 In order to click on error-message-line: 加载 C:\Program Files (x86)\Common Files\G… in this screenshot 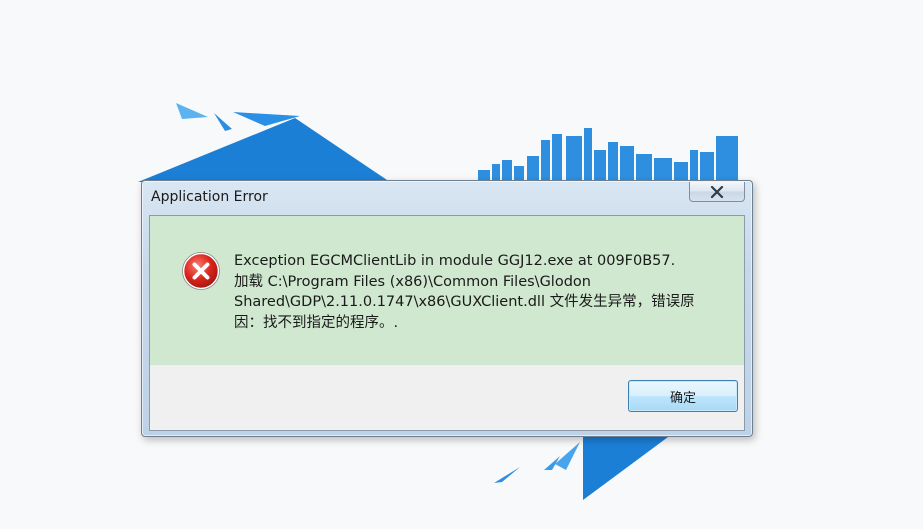, I will do `click(412, 281)`.